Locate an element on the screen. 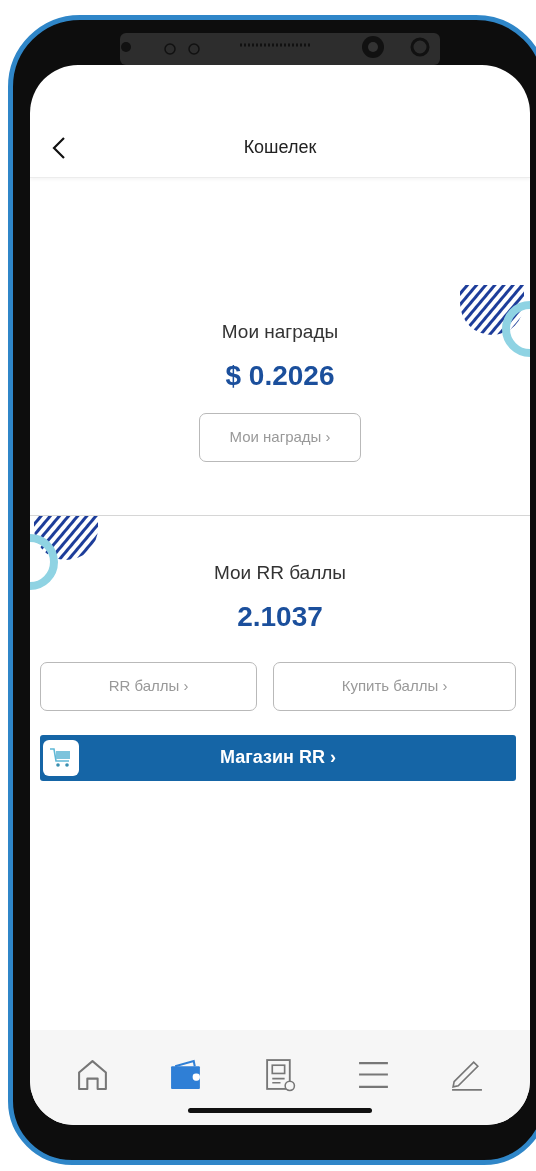  store-button: Магазин RR › is located at coordinates (278, 757).